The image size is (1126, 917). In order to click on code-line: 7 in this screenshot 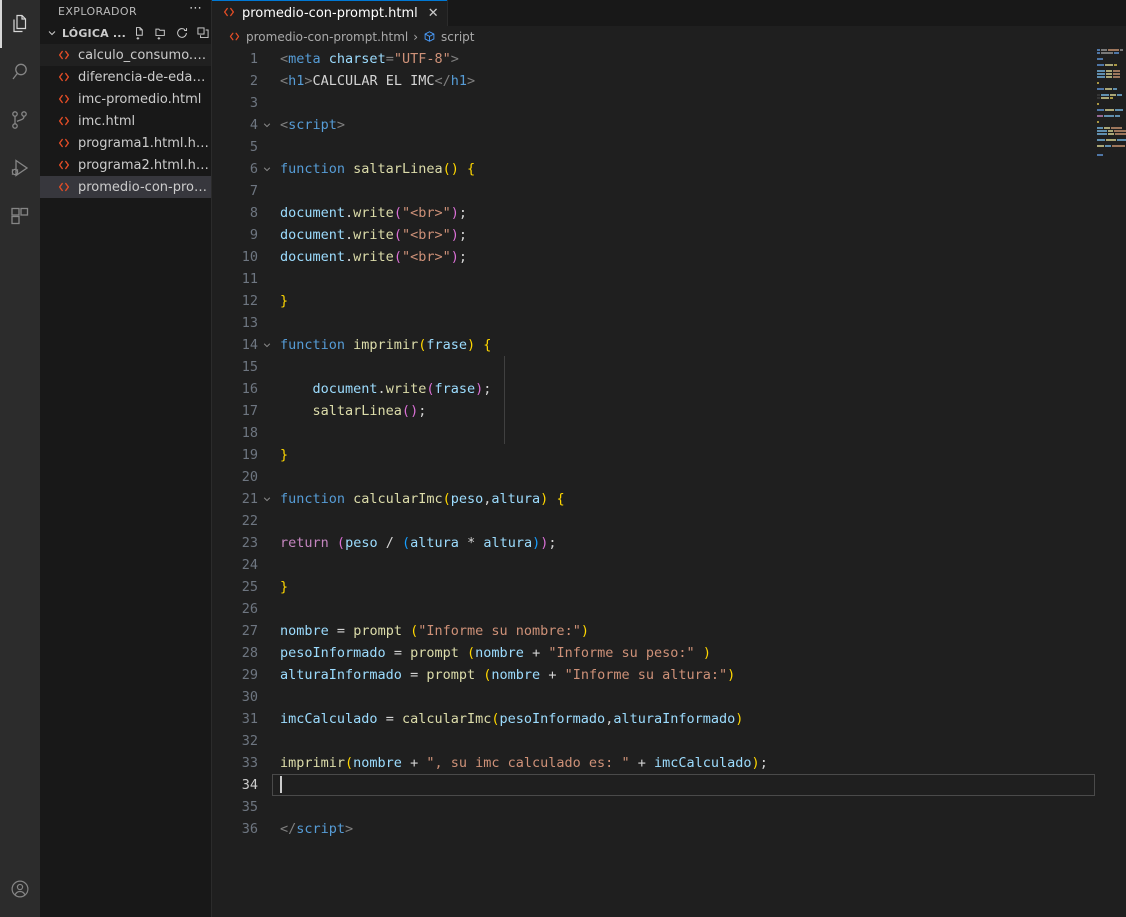, I will do `click(669, 191)`.